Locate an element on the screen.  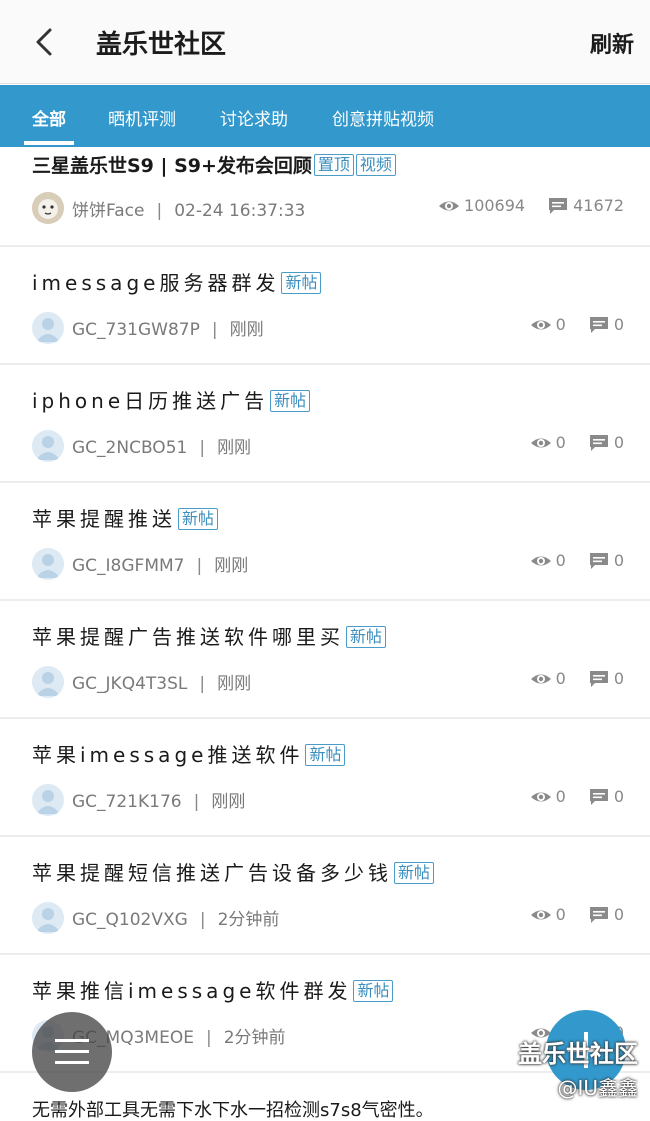
post-meta: GC_JKQ4T3SL | 刚刚 is located at coordinates (161, 681).